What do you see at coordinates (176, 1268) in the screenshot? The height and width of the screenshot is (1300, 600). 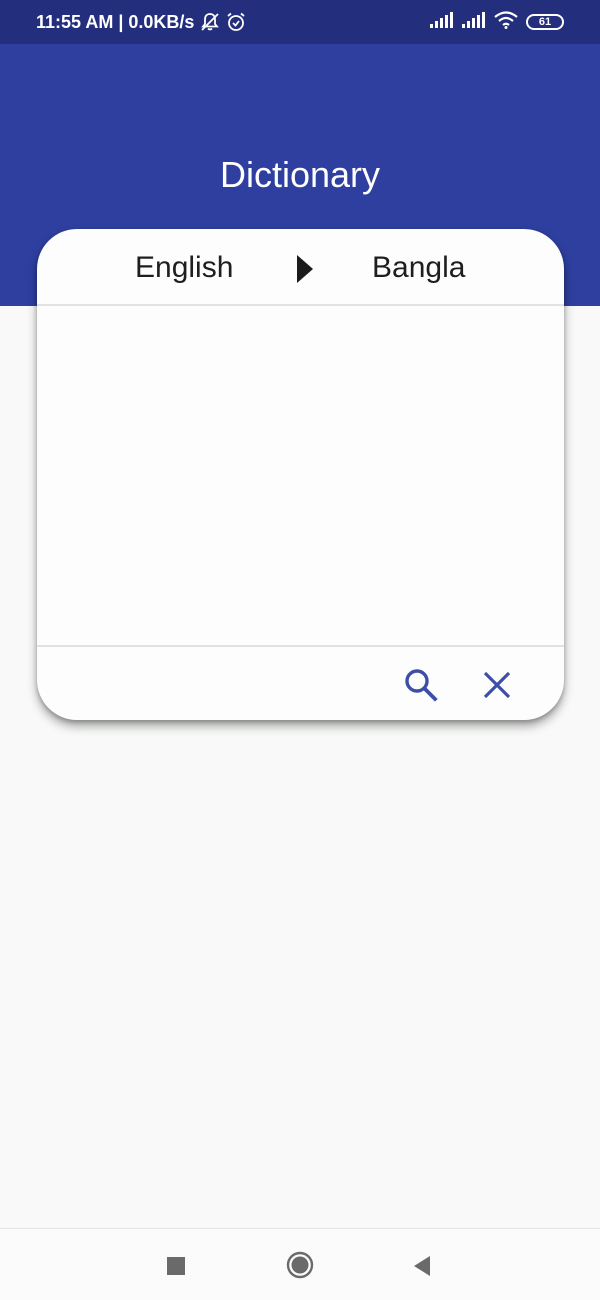 I see `recents-square-icon` at bounding box center [176, 1268].